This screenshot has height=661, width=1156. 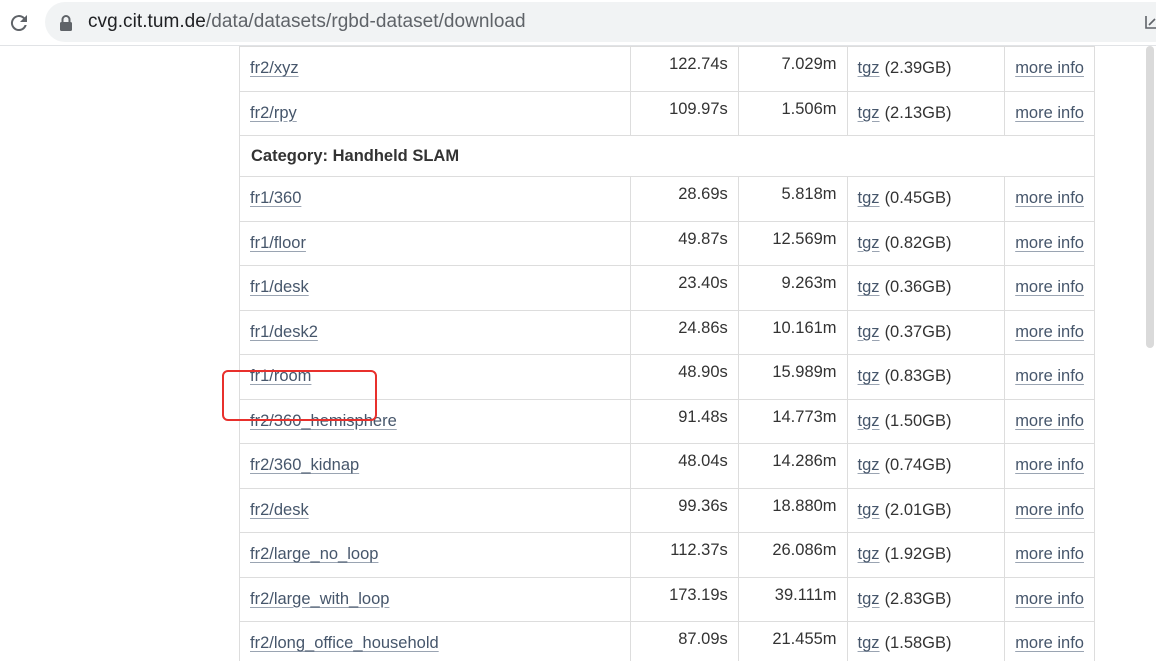 I want to click on duration-value: 109.97s, so click(x=698, y=108).